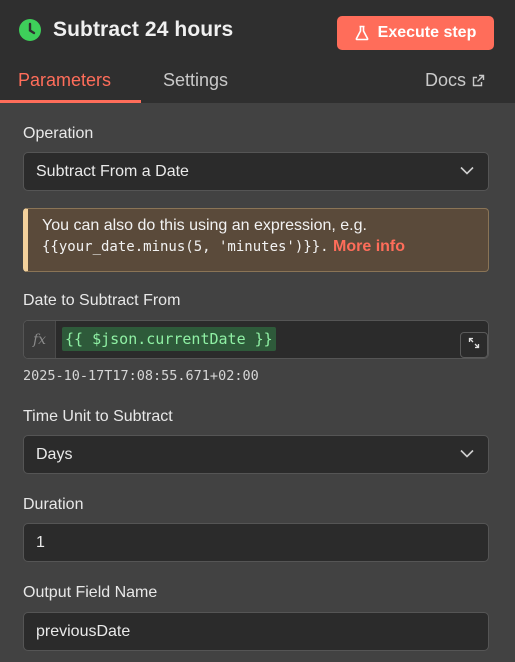 This screenshot has height=662, width=515. Describe the element at coordinates (64, 80) in the screenshot. I see `tab-parameters: Parameters` at that location.